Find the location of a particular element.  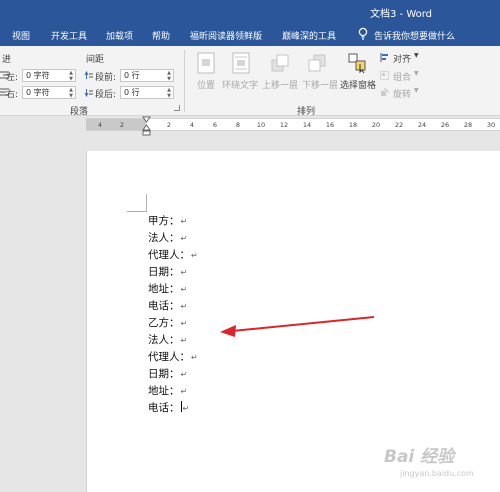

bring-forward-button: 上移一层 is located at coordinates (280, 84).